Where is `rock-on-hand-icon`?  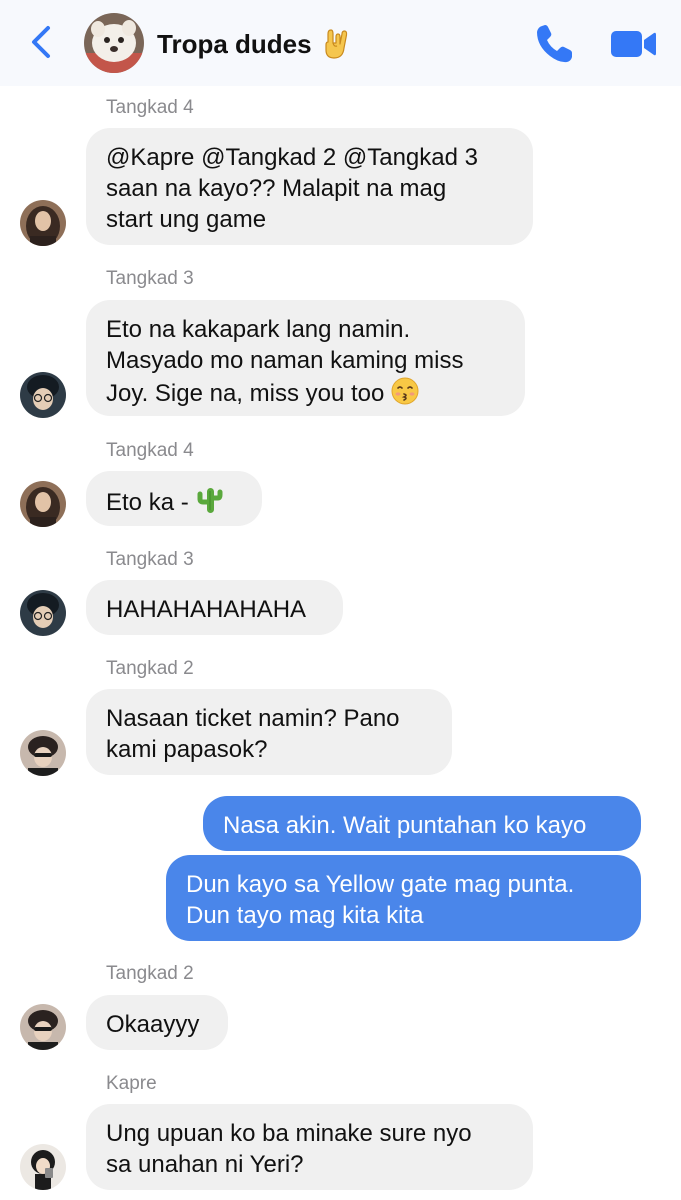 rock-on-hand-icon is located at coordinates (335, 44).